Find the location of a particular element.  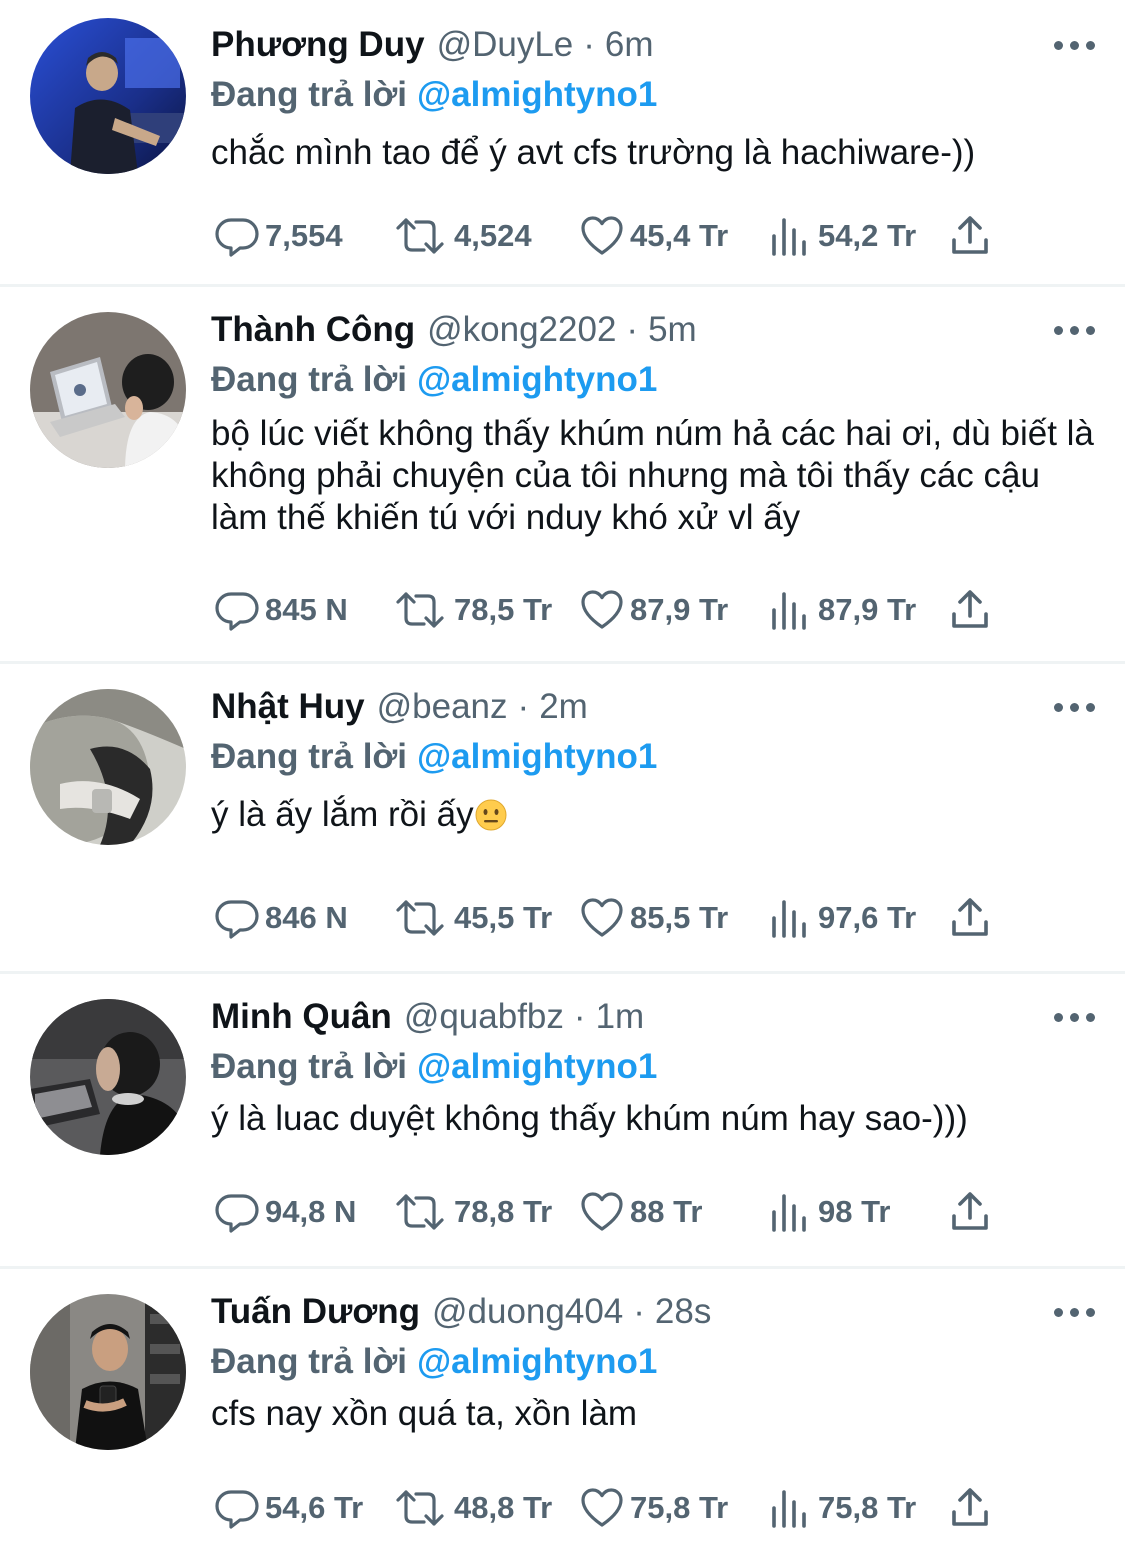

tweet-header: Nhật Huy @beanz · 2m is located at coordinates (653, 707).